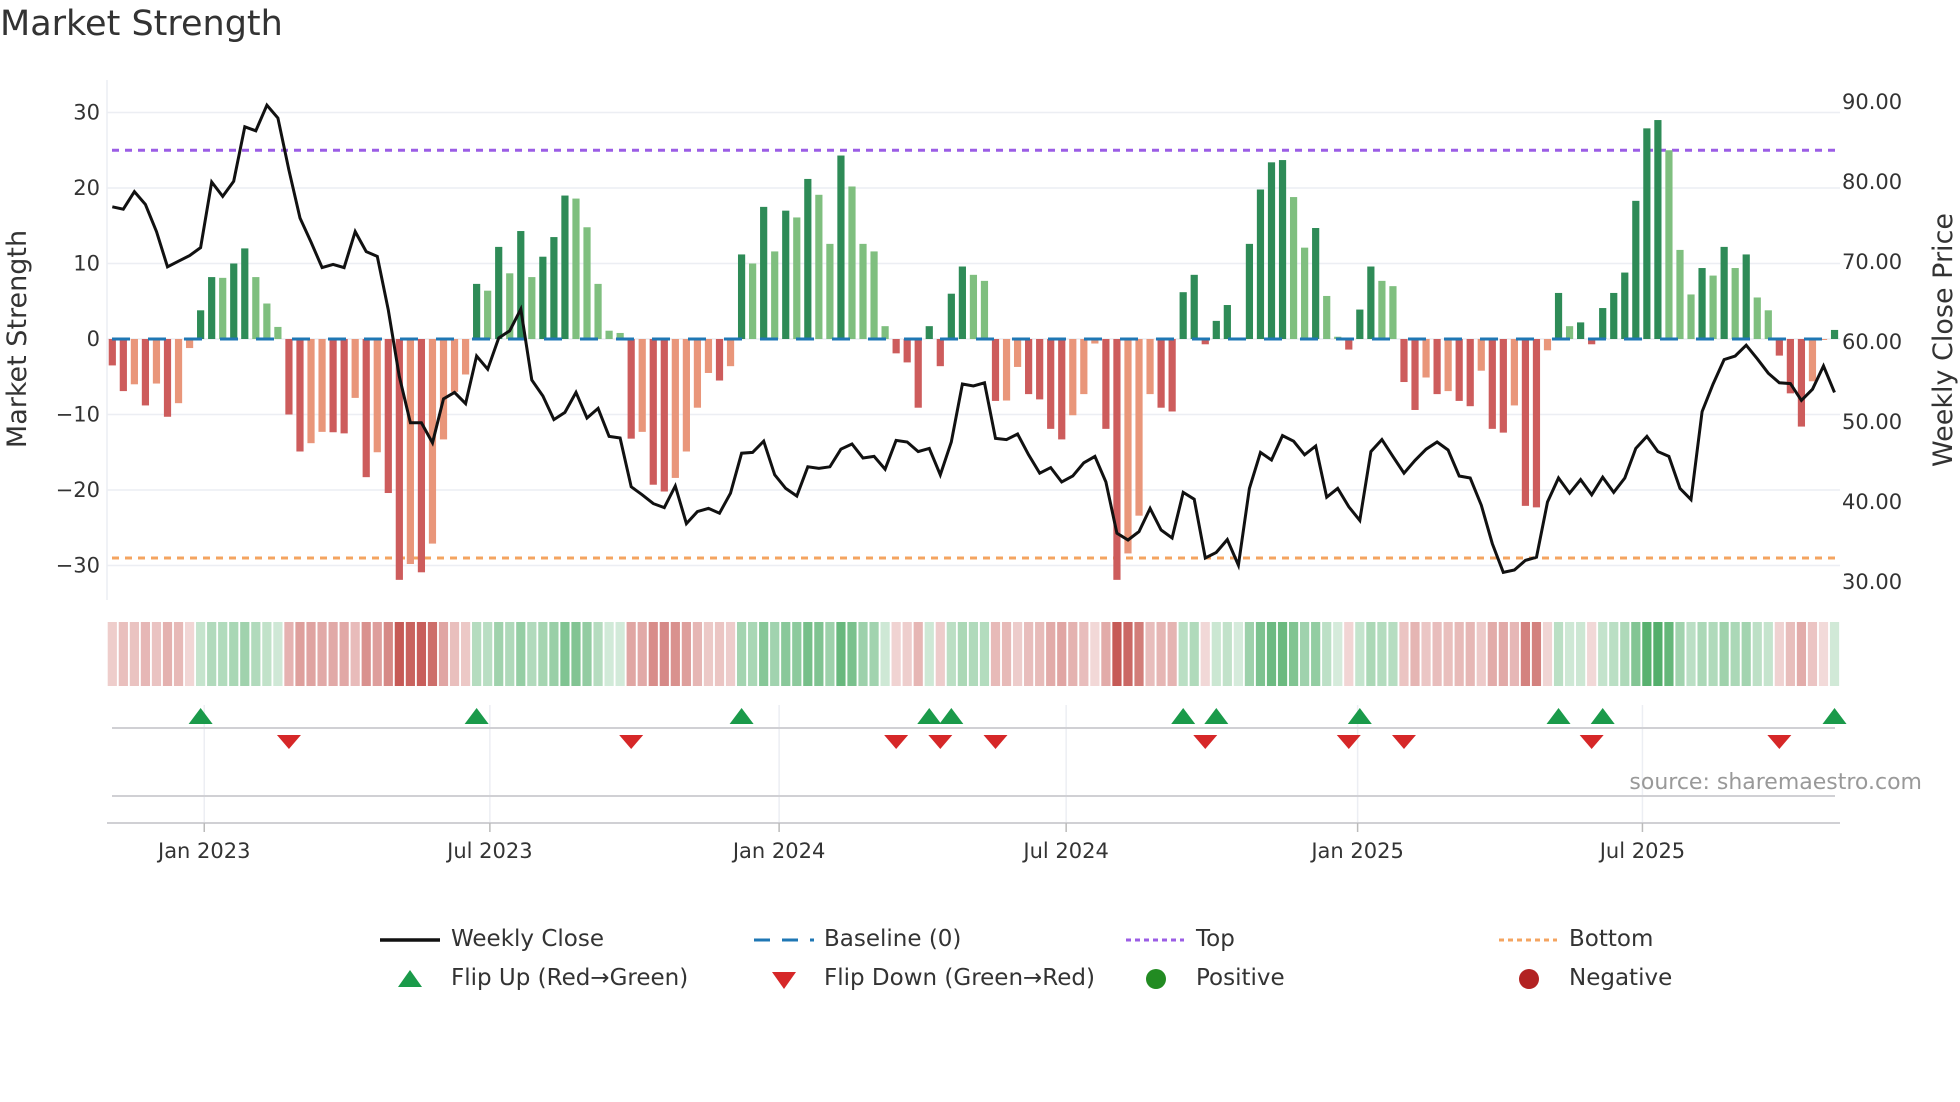 Image resolution: width=1960 pixels, height=1102 pixels. Describe the element at coordinates (1215, 939) in the screenshot. I see `legend-top: Top` at that location.